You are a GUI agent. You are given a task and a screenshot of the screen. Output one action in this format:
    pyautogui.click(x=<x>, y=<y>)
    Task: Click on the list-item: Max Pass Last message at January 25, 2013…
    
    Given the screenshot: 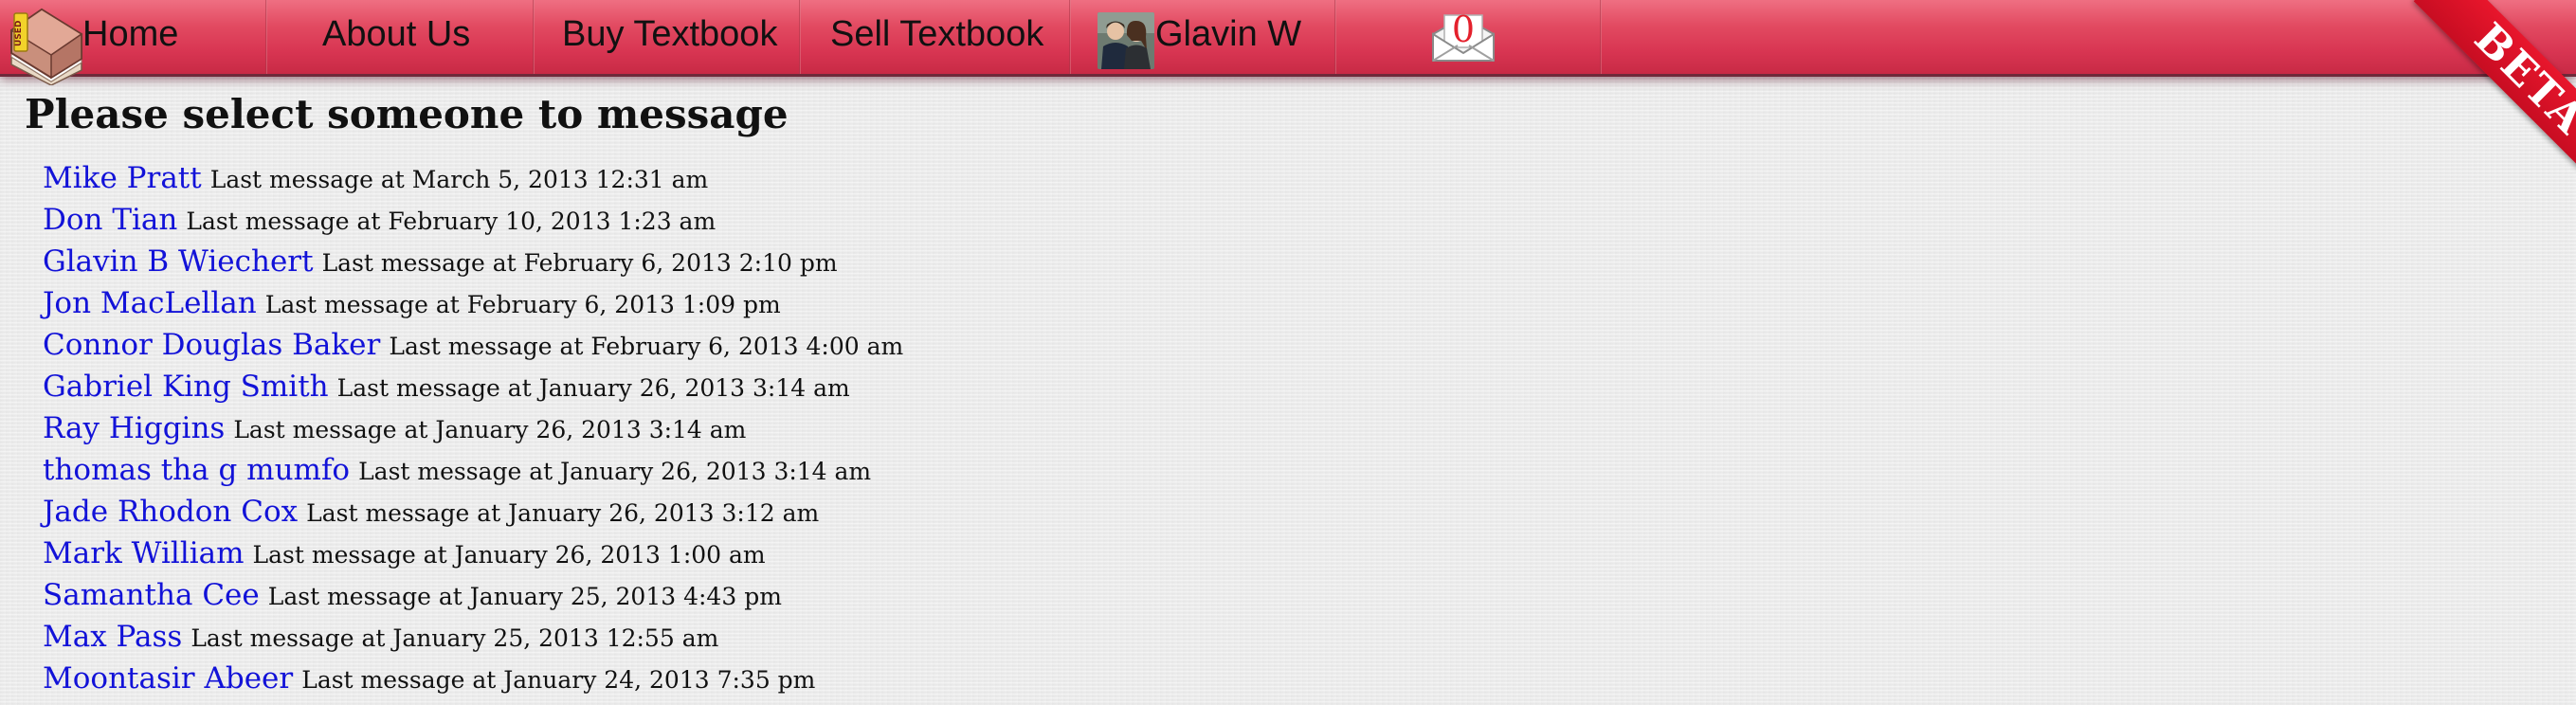 What is the action you would take?
    pyautogui.click(x=473, y=637)
    